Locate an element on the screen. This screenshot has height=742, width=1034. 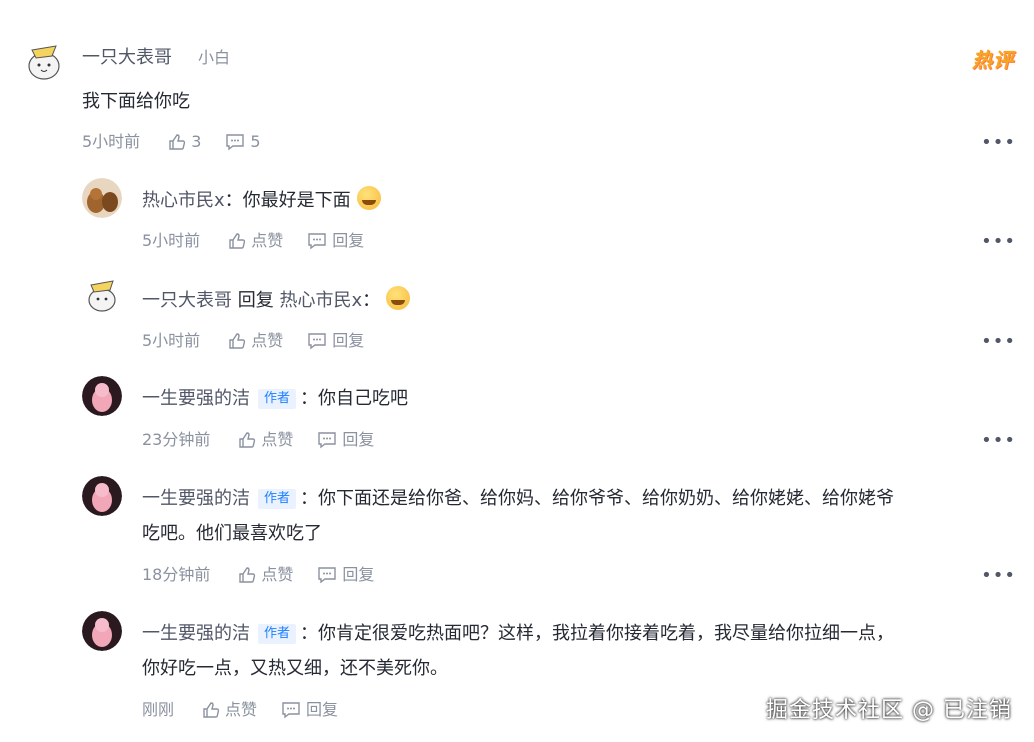
reply-item: 一生要强的洁 作者 ：你自己吃吧 23分钟前 点赞 回复 ••• is located at coordinates (517, 420).